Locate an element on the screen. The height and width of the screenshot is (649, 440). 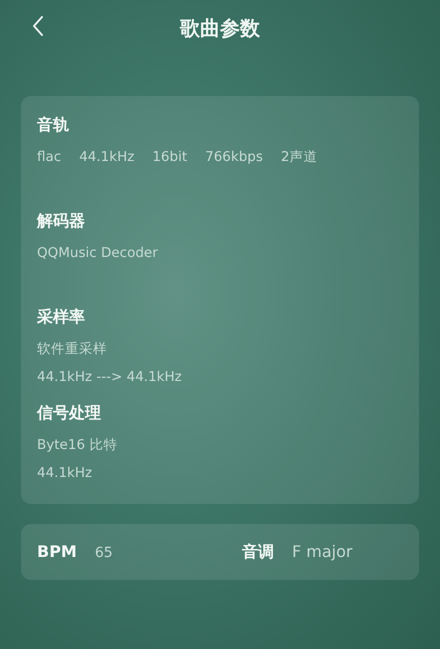
section-value: flac is located at coordinates (49, 157).